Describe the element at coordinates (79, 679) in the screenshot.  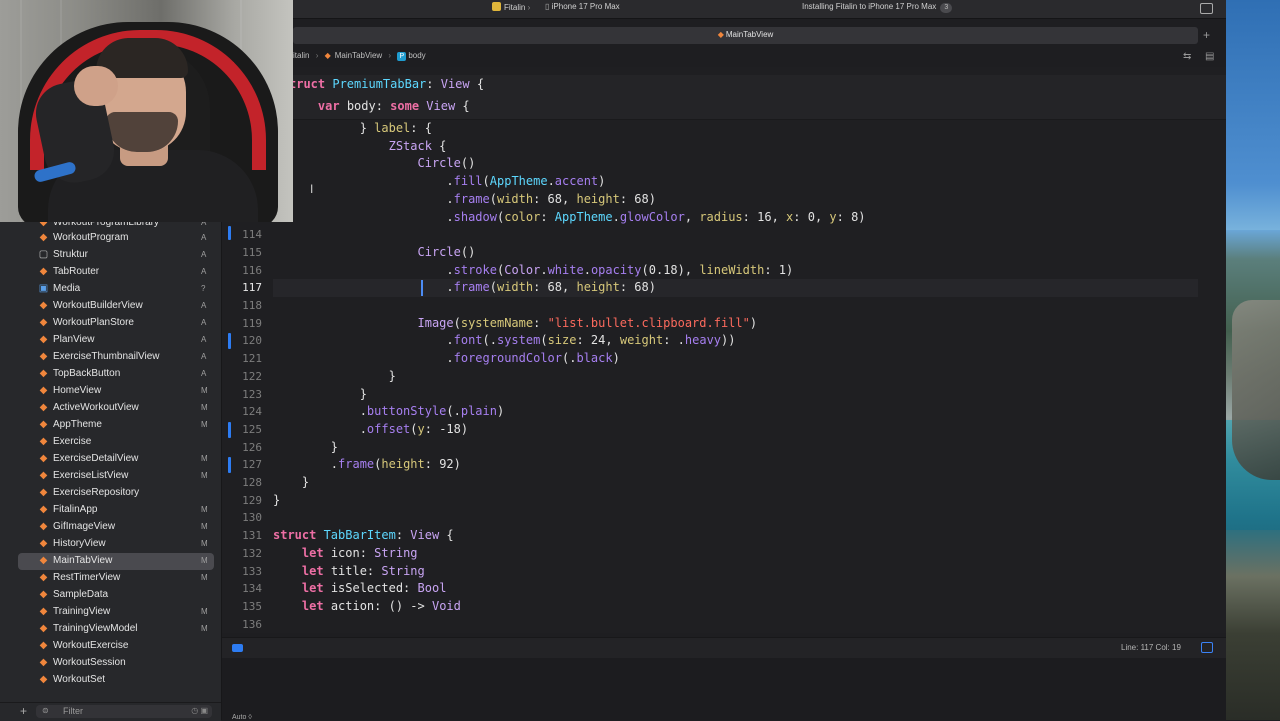
I see `file-name: WorkoutSet` at that location.